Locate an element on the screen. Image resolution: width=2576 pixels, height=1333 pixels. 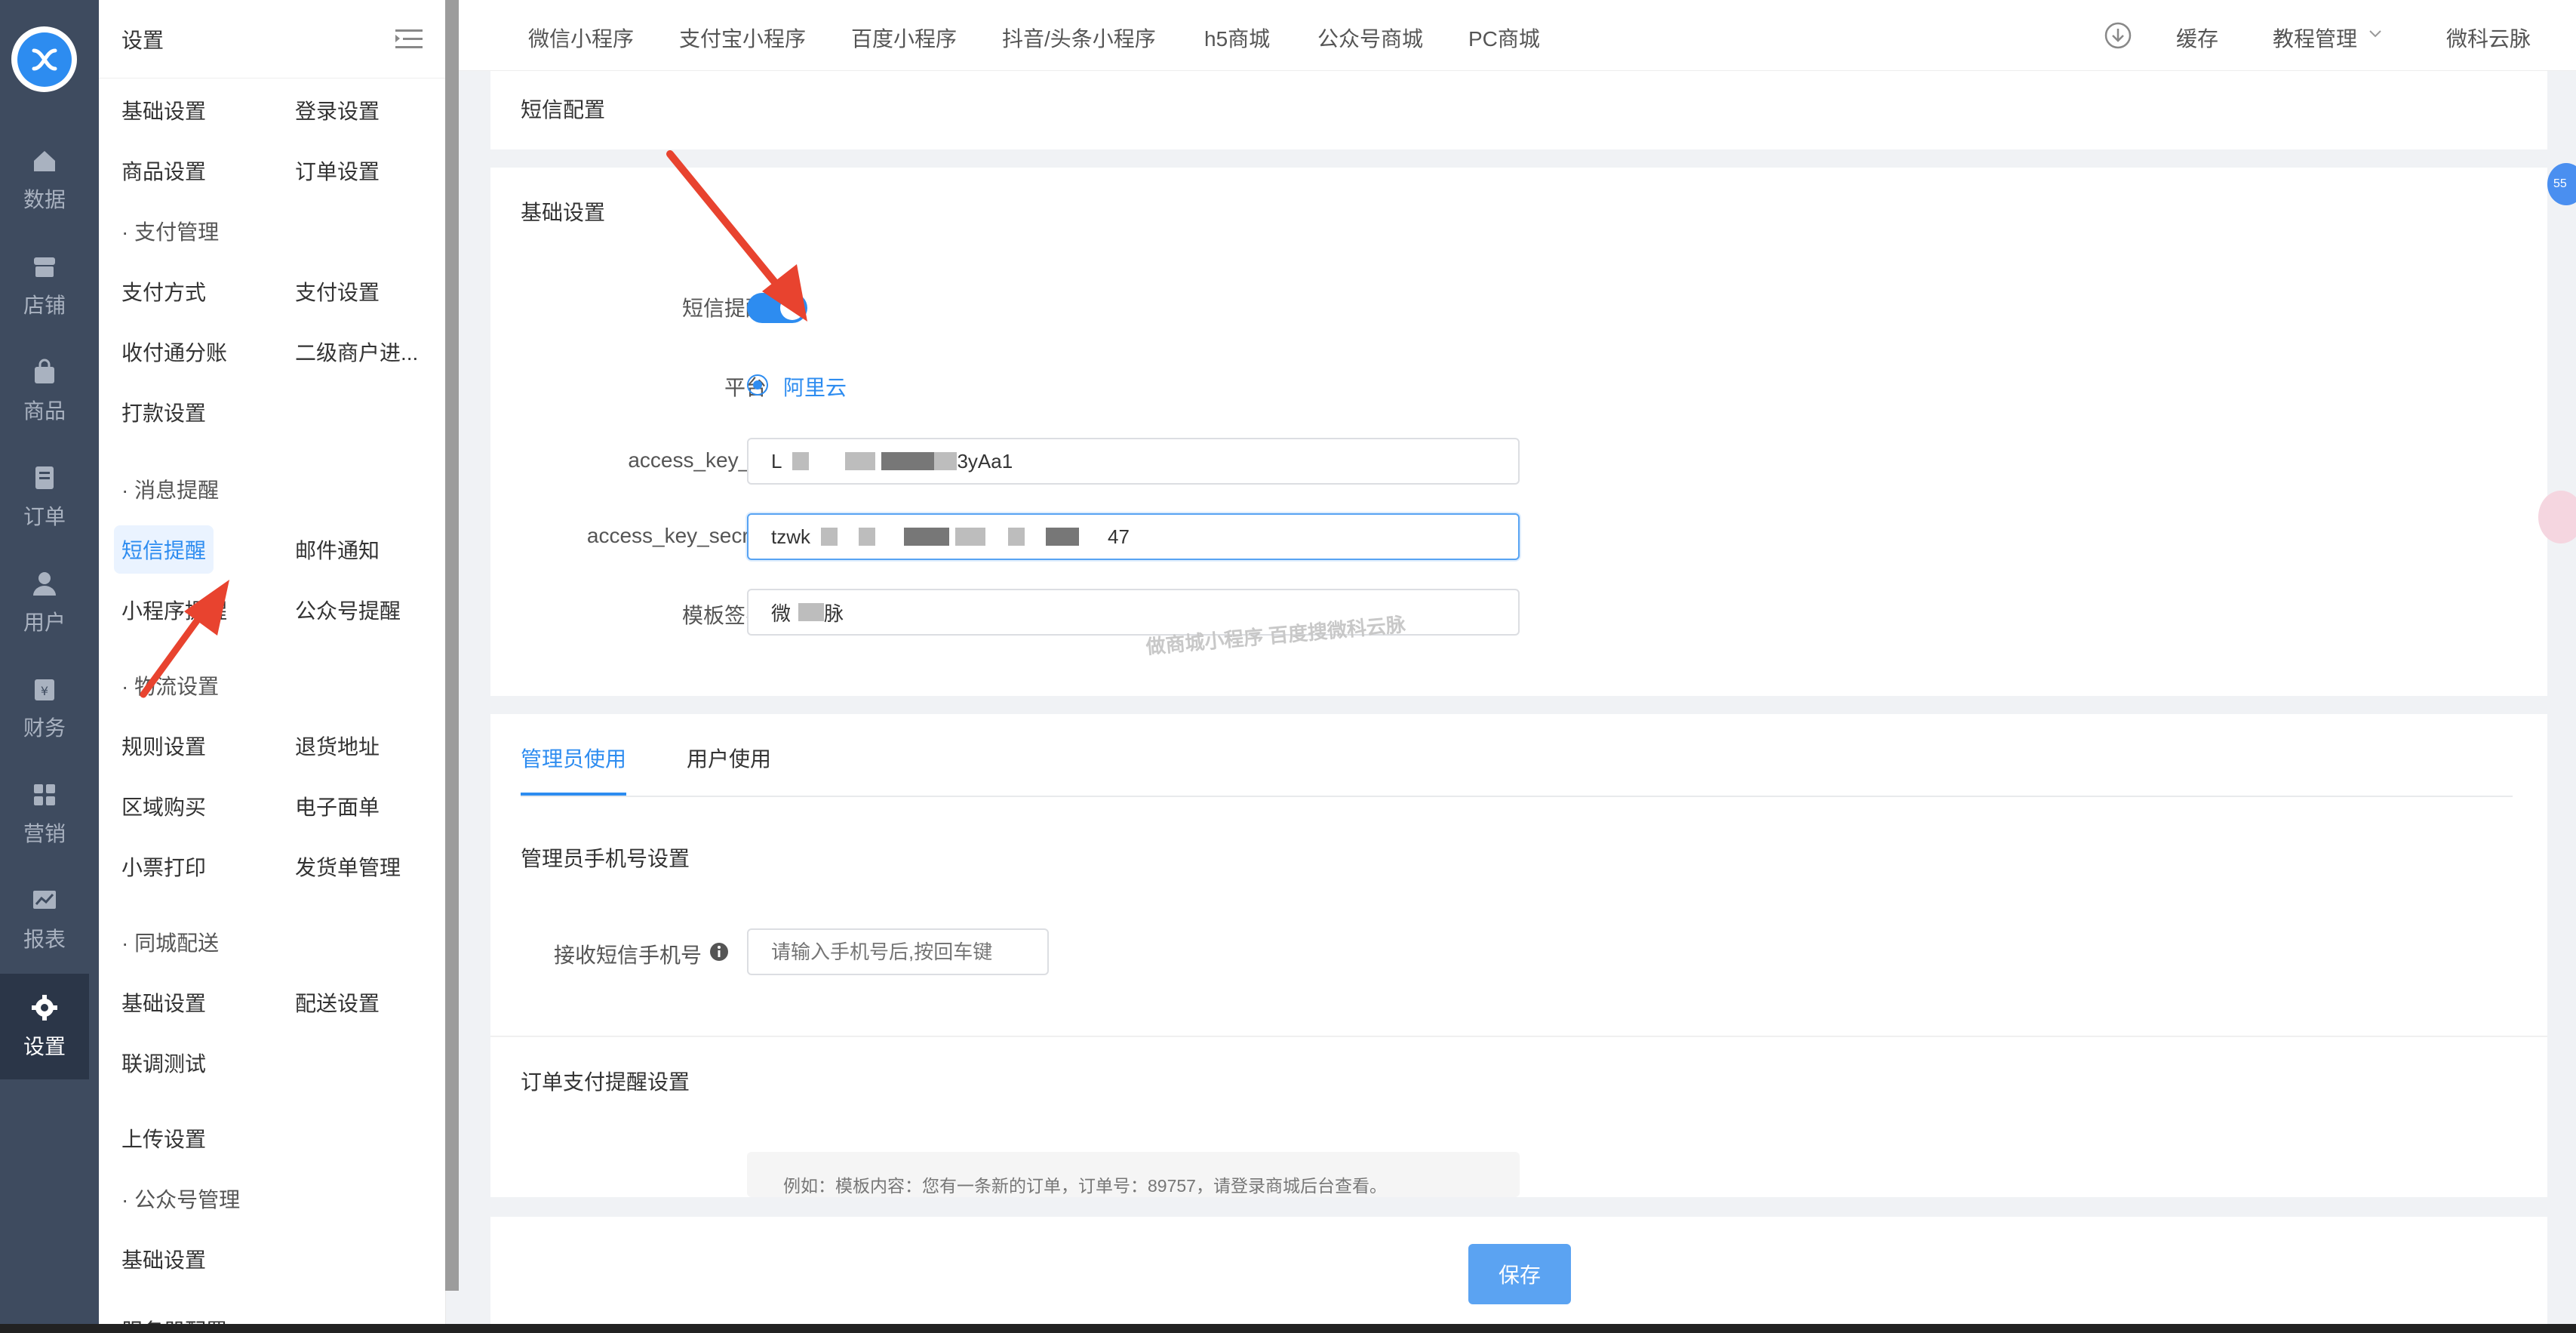
top-tab-mp: 公众号商城 is located at coordinates (1370, 38).